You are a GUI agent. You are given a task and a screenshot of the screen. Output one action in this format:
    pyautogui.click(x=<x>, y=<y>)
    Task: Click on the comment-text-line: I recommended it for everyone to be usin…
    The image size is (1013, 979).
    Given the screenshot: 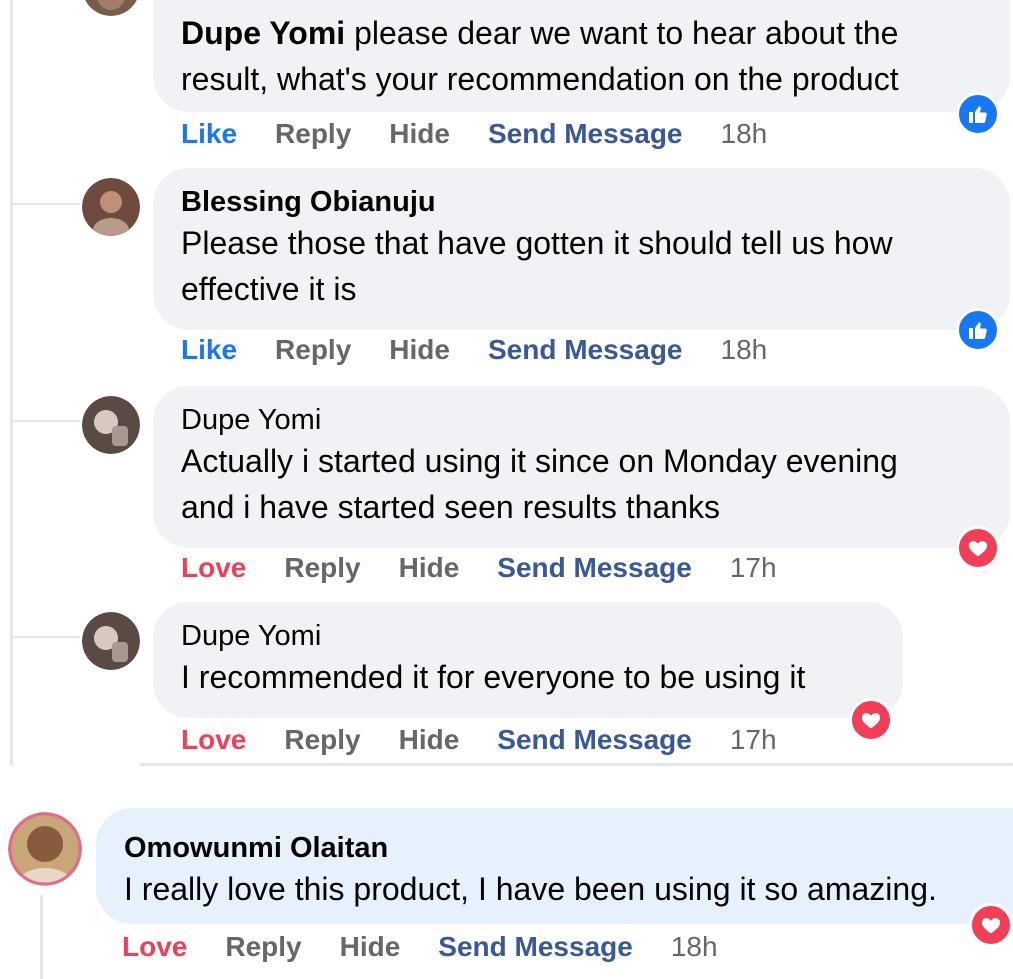 What is the action you would take?
    pyautogui.click(x=493, y=677)
    